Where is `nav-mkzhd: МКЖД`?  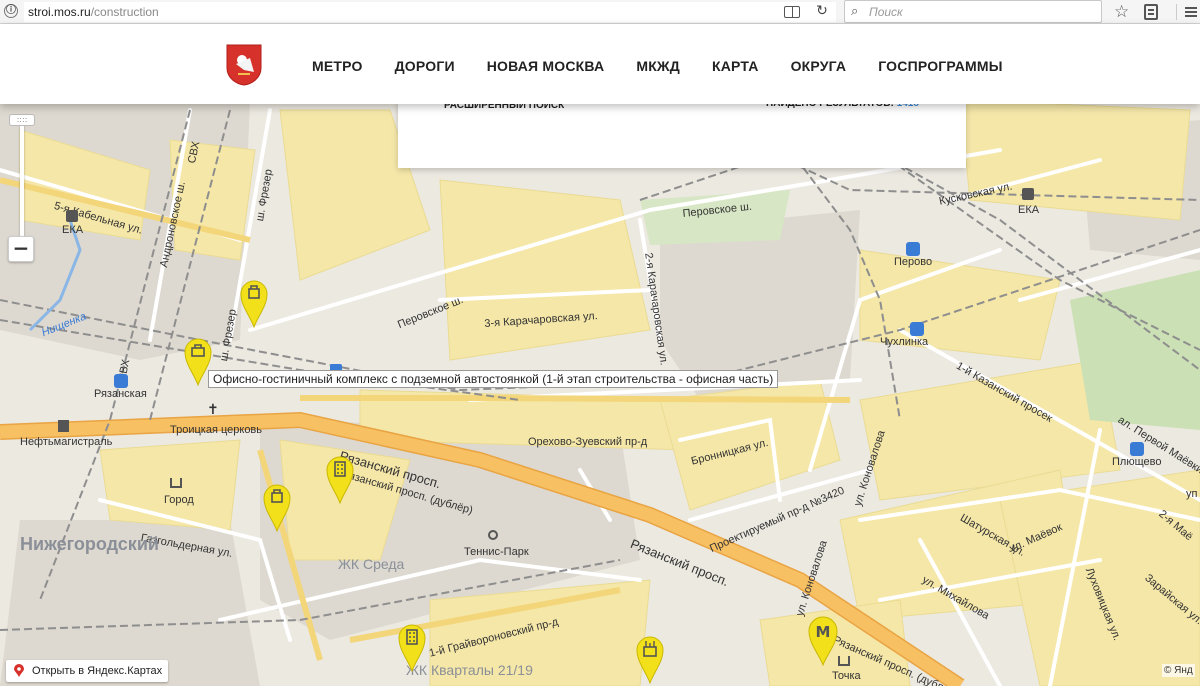
nav-mkzhd: МКЖД is located at coordinates (658, 66).